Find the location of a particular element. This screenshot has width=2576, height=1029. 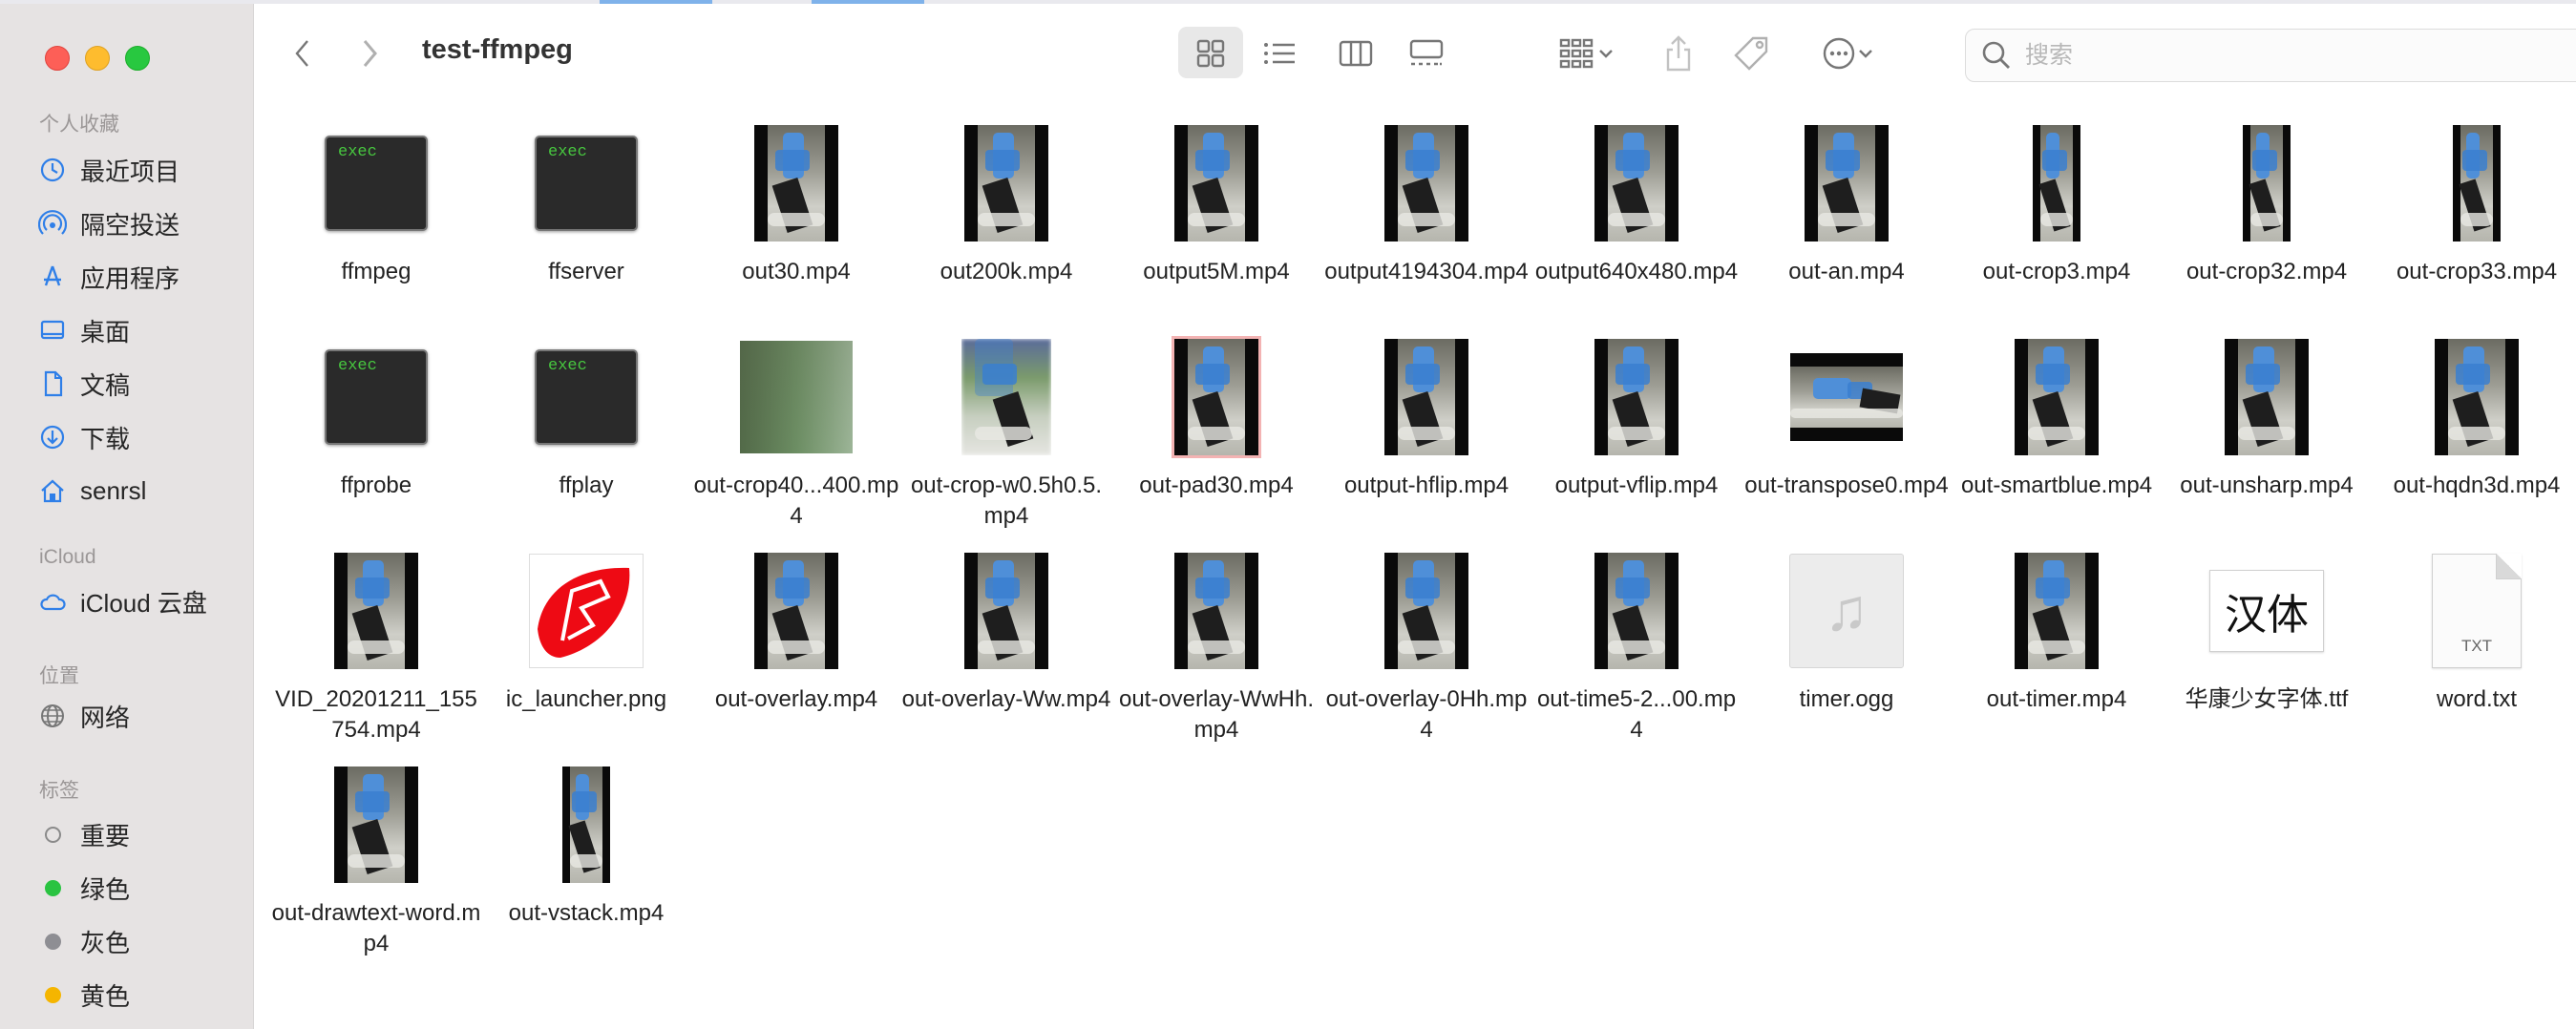

forward-button is located at coordinates (369, 54).